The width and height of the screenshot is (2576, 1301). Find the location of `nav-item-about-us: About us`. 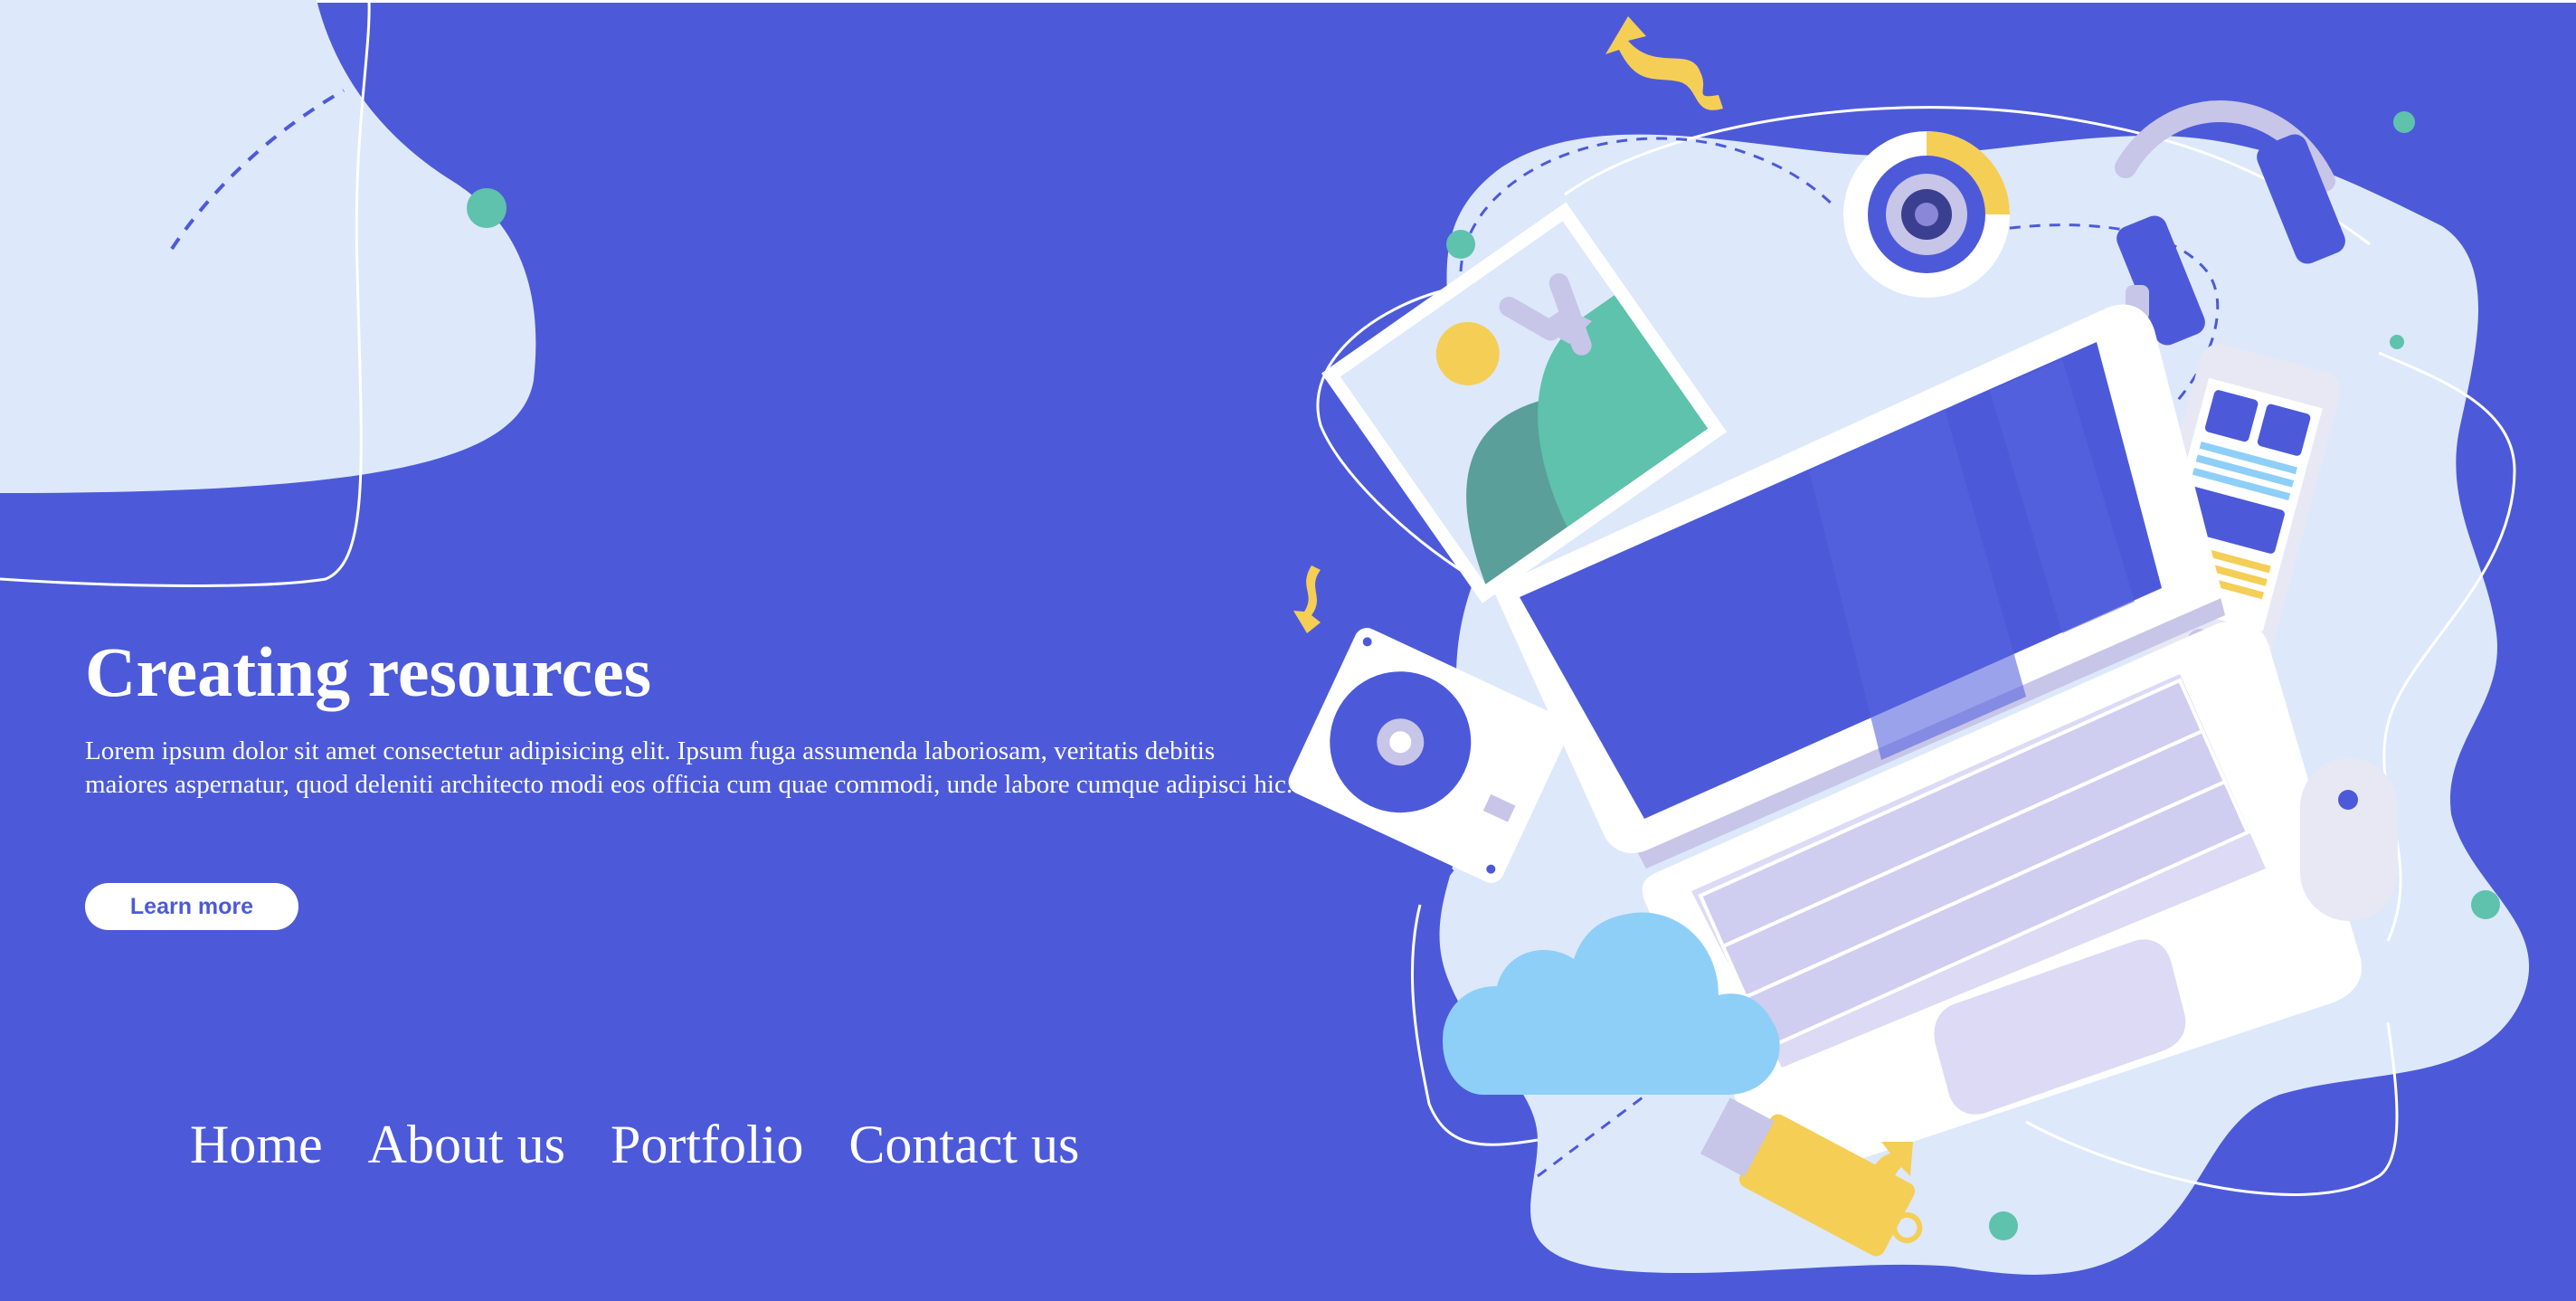

nav-item-about-us: About us is located at coordinates (466, 1144).